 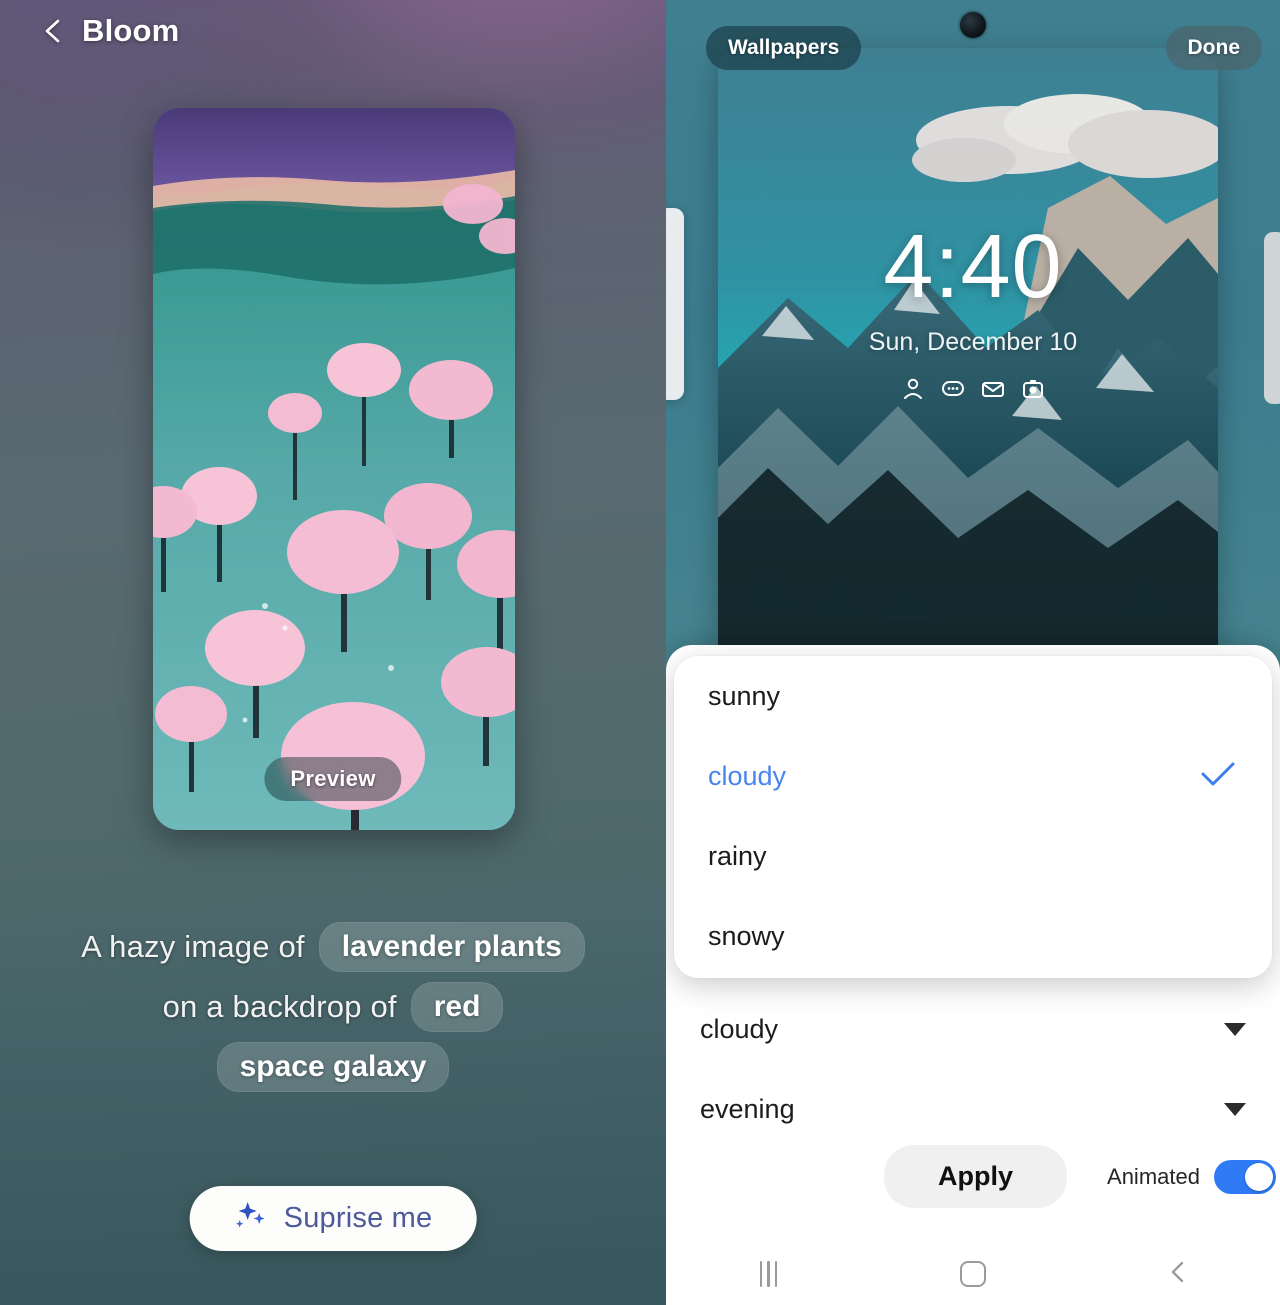 I want to click on lock-screen-clock: 4:40, so click(x=973, y=267).